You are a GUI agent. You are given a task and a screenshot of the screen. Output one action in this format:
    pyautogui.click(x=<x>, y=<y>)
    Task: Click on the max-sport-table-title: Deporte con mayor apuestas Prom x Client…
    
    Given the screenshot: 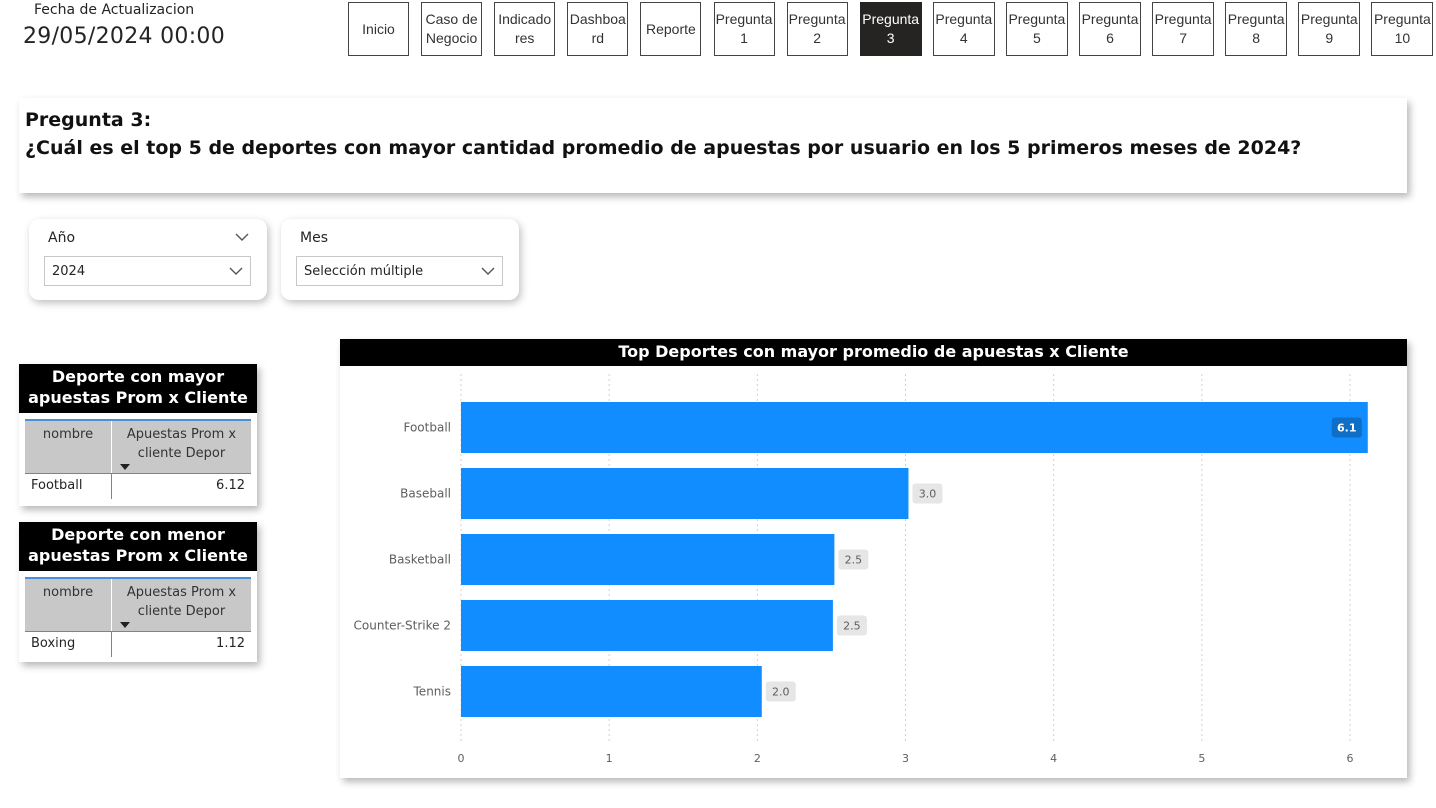 What is the action you would take?
    pyautogui.click(x=138, y=388)
    